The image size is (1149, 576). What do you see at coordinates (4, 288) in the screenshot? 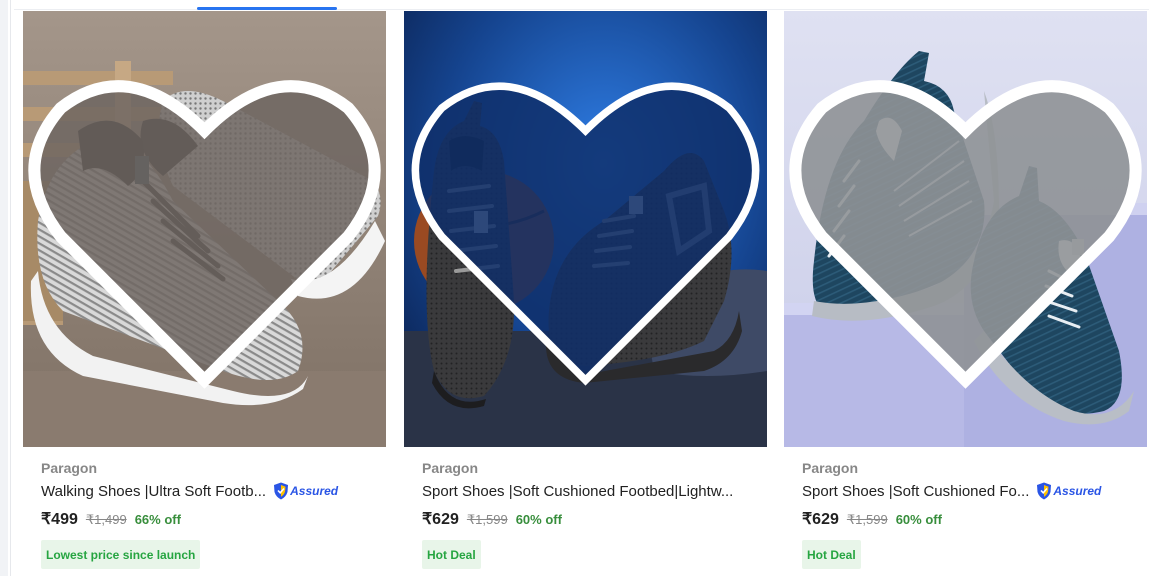
I see `left-panel-edge` at bounding box center [4, 288].